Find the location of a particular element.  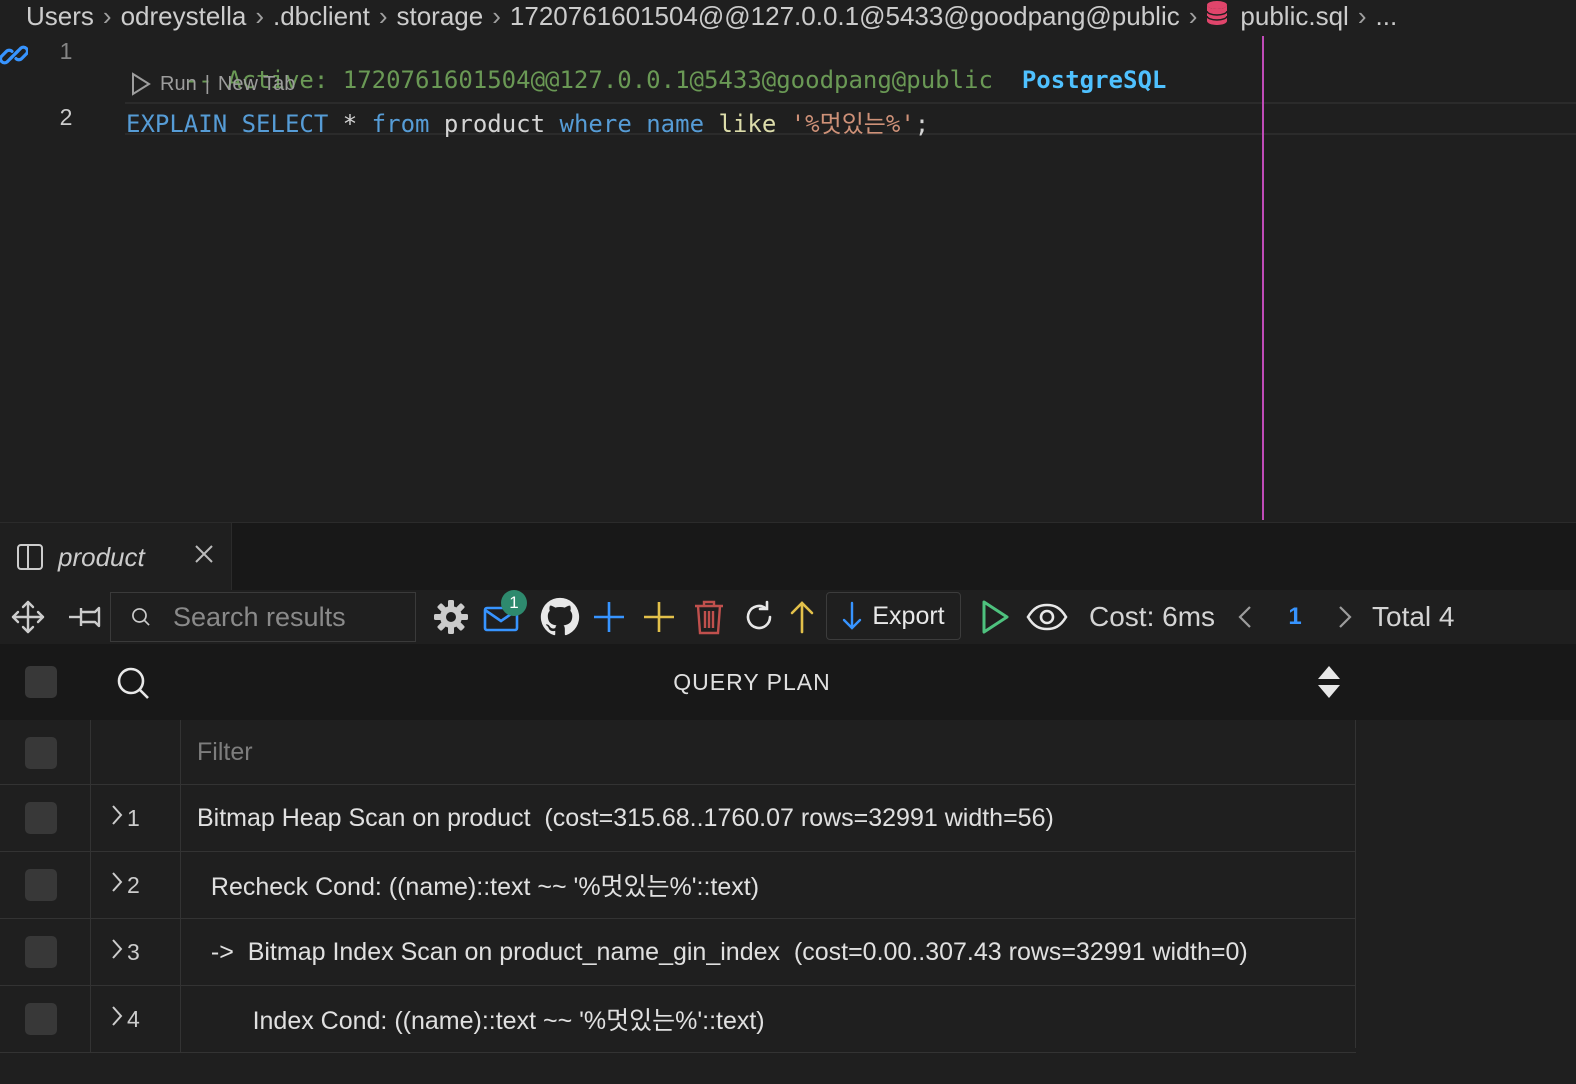

semicolon: ; is located at coordinates (922, 124).